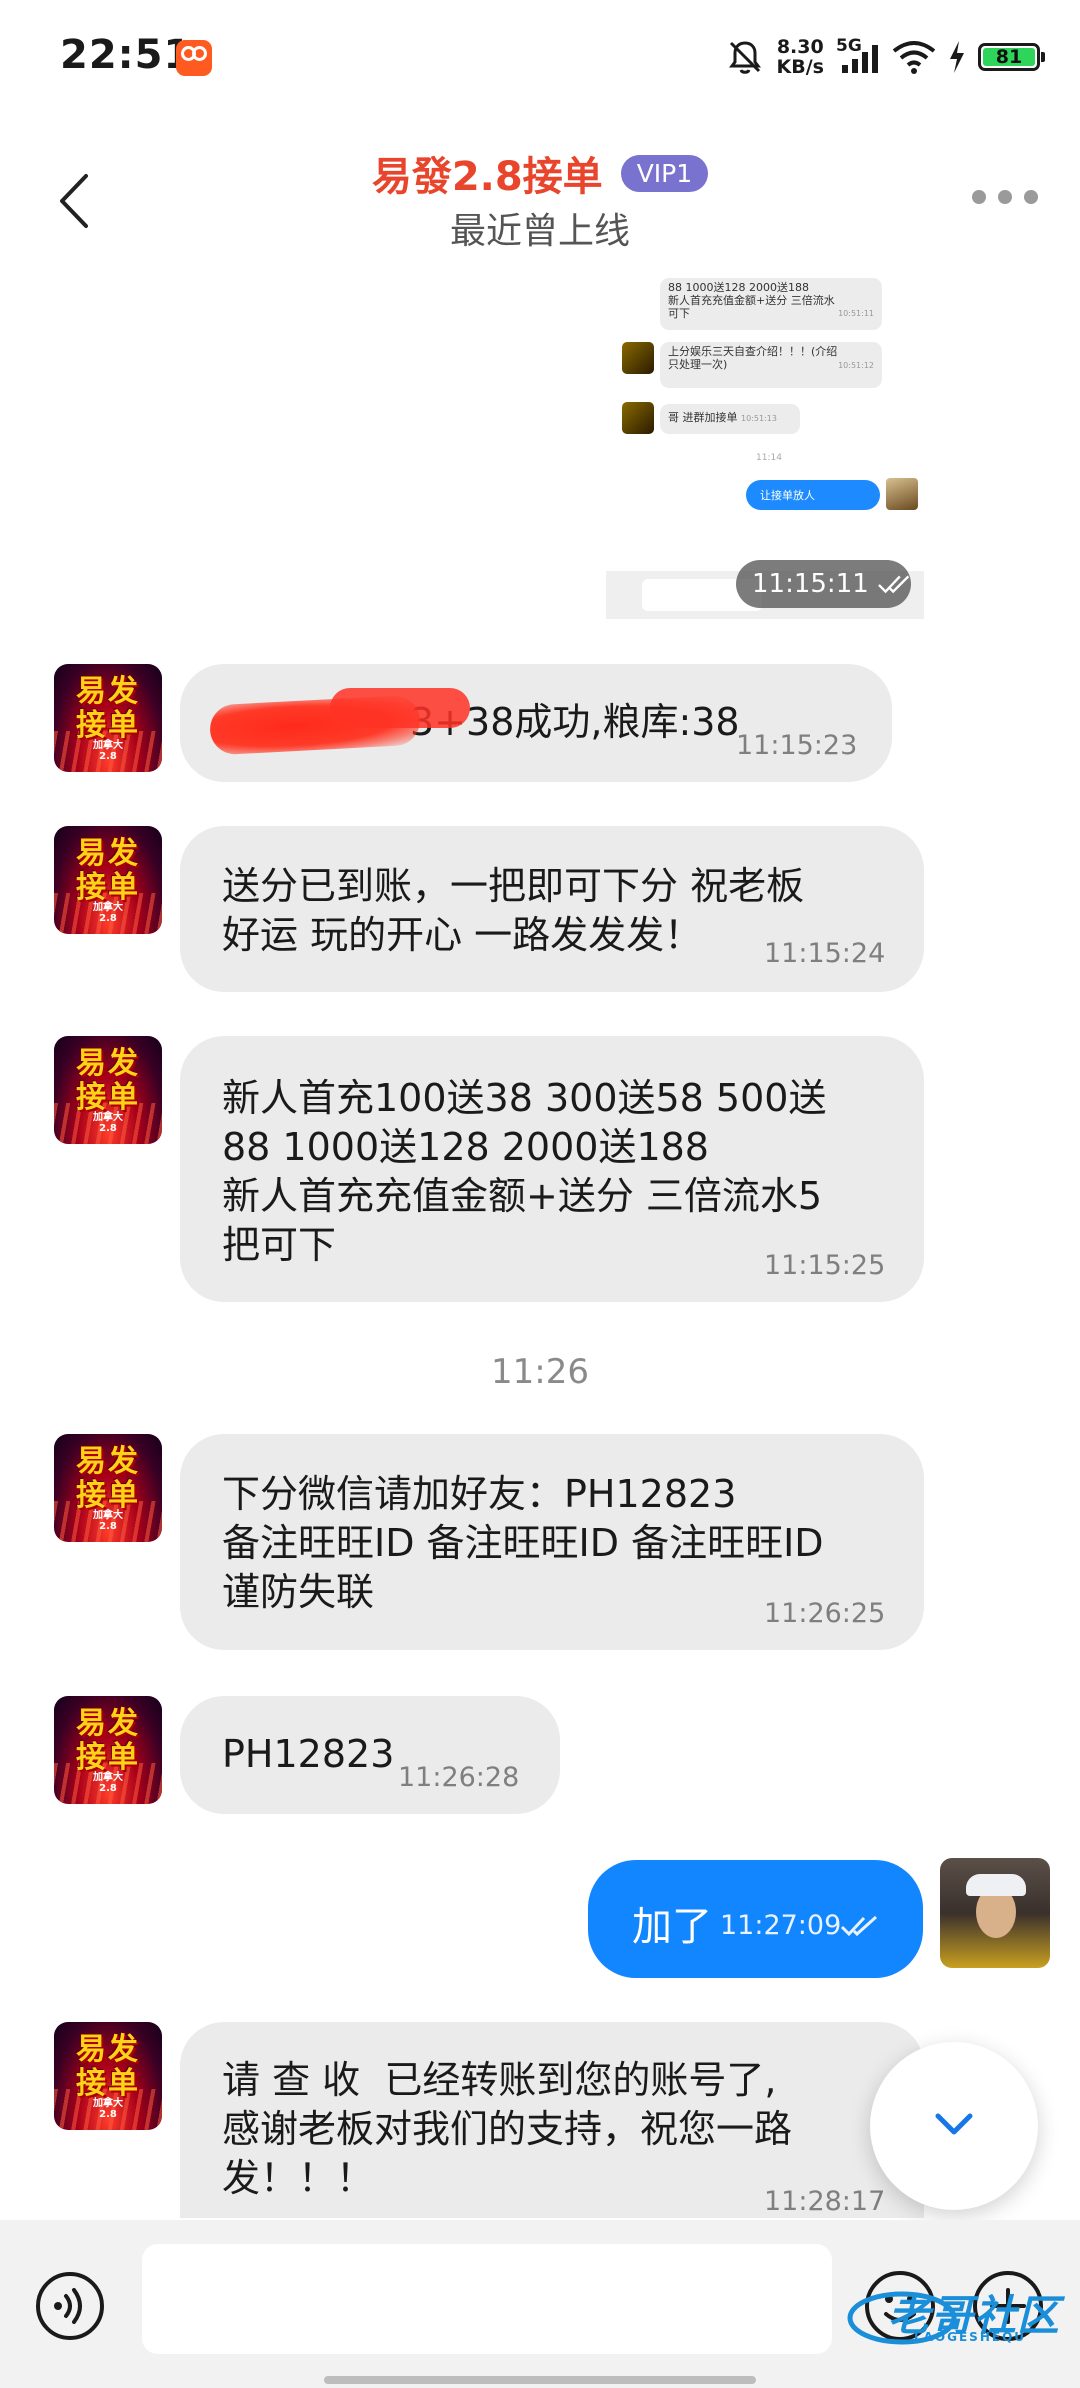 The width and height of the screenshot is (1080, 2388). I want to click on app-badge-icon, so click(194, 58).